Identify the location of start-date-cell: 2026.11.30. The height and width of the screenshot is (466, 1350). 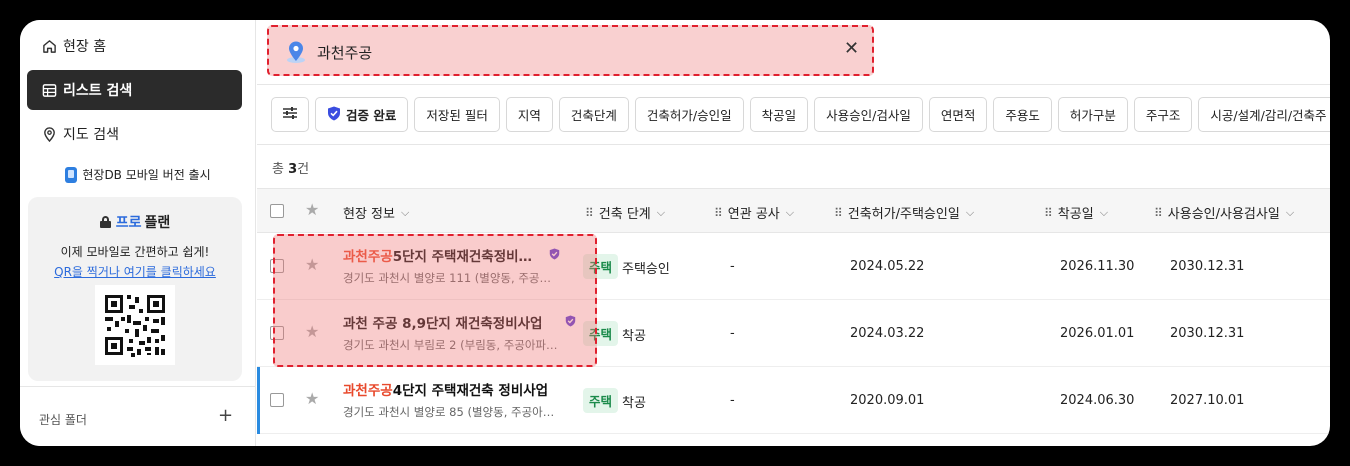
(1097, 266).